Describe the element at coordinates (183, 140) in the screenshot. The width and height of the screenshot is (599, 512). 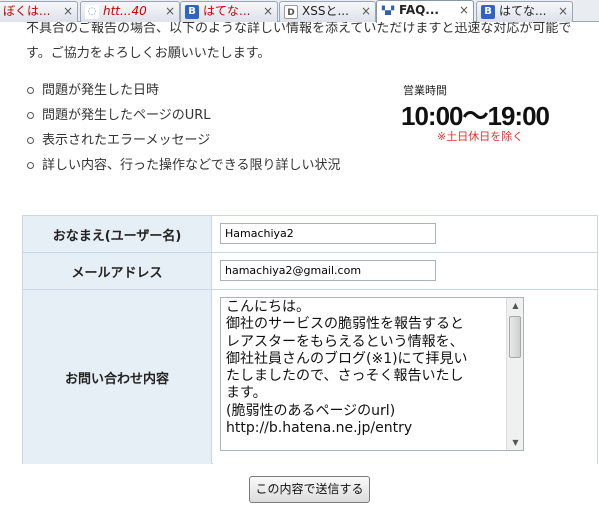
I see `list-item: 表示されたエラーメッセージ` at that location.